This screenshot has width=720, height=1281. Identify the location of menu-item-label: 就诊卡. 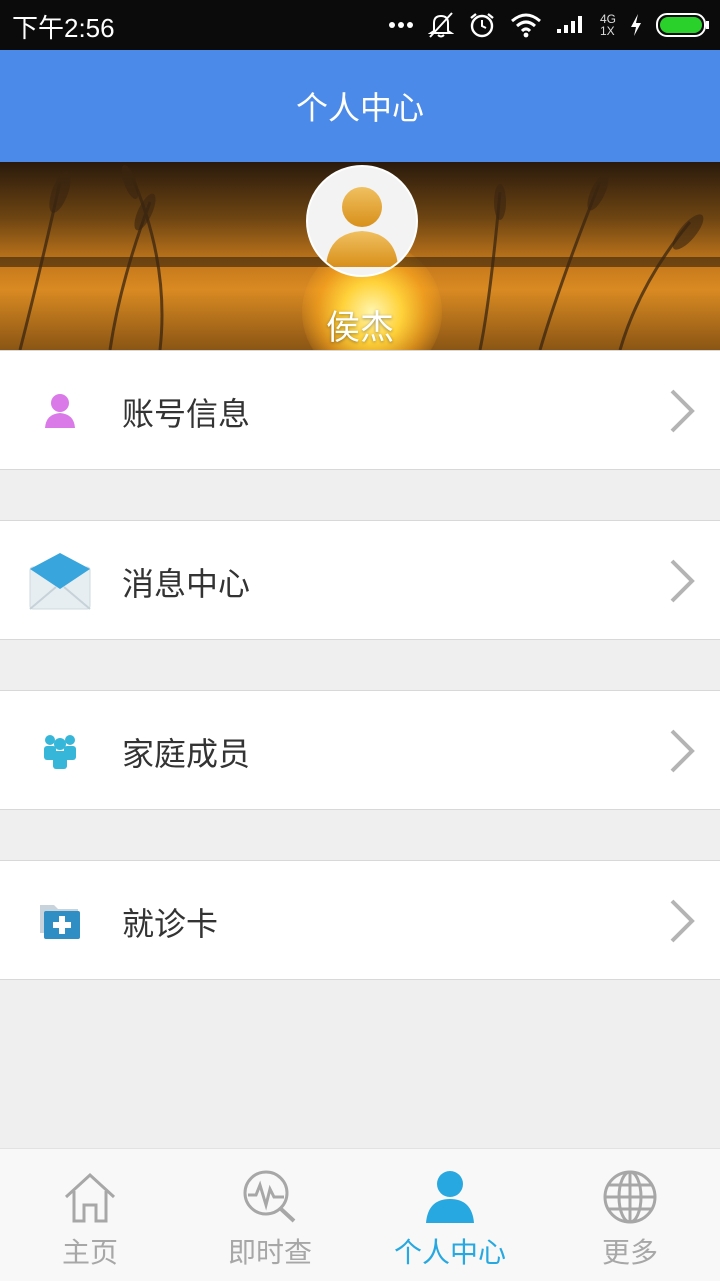
(170, 924).